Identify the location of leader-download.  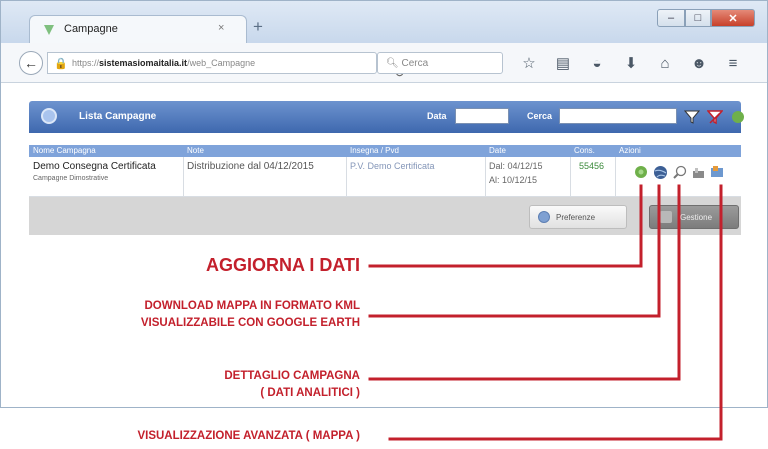
(514, 251).